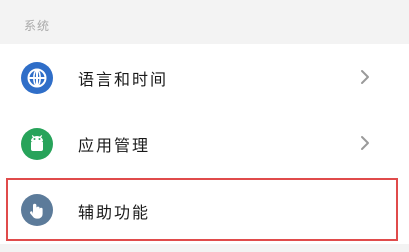  What do you see at coordinates (37, 78) in the screenshot?
I see `globe-icon` at bounding box center [37, 78].